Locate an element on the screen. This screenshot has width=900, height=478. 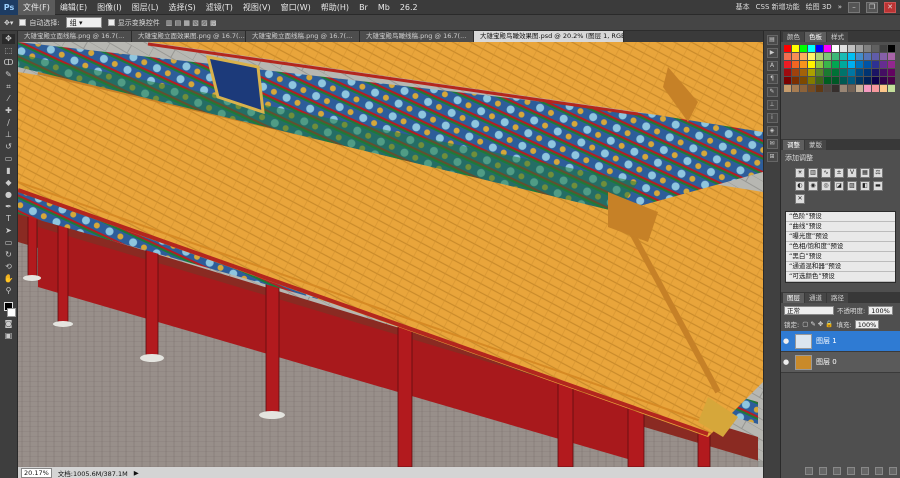
menu-select: 选择(S) is located at coordinates (181, 7).